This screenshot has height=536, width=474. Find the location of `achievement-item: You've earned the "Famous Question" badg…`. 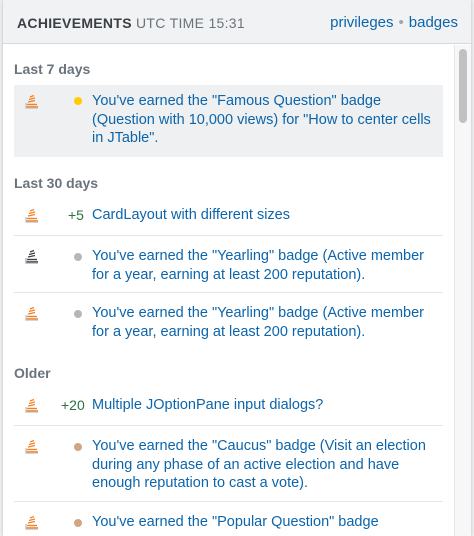

achievement-item: You've earned the "Famous Question" badg… is located at coordinates (228, 121).